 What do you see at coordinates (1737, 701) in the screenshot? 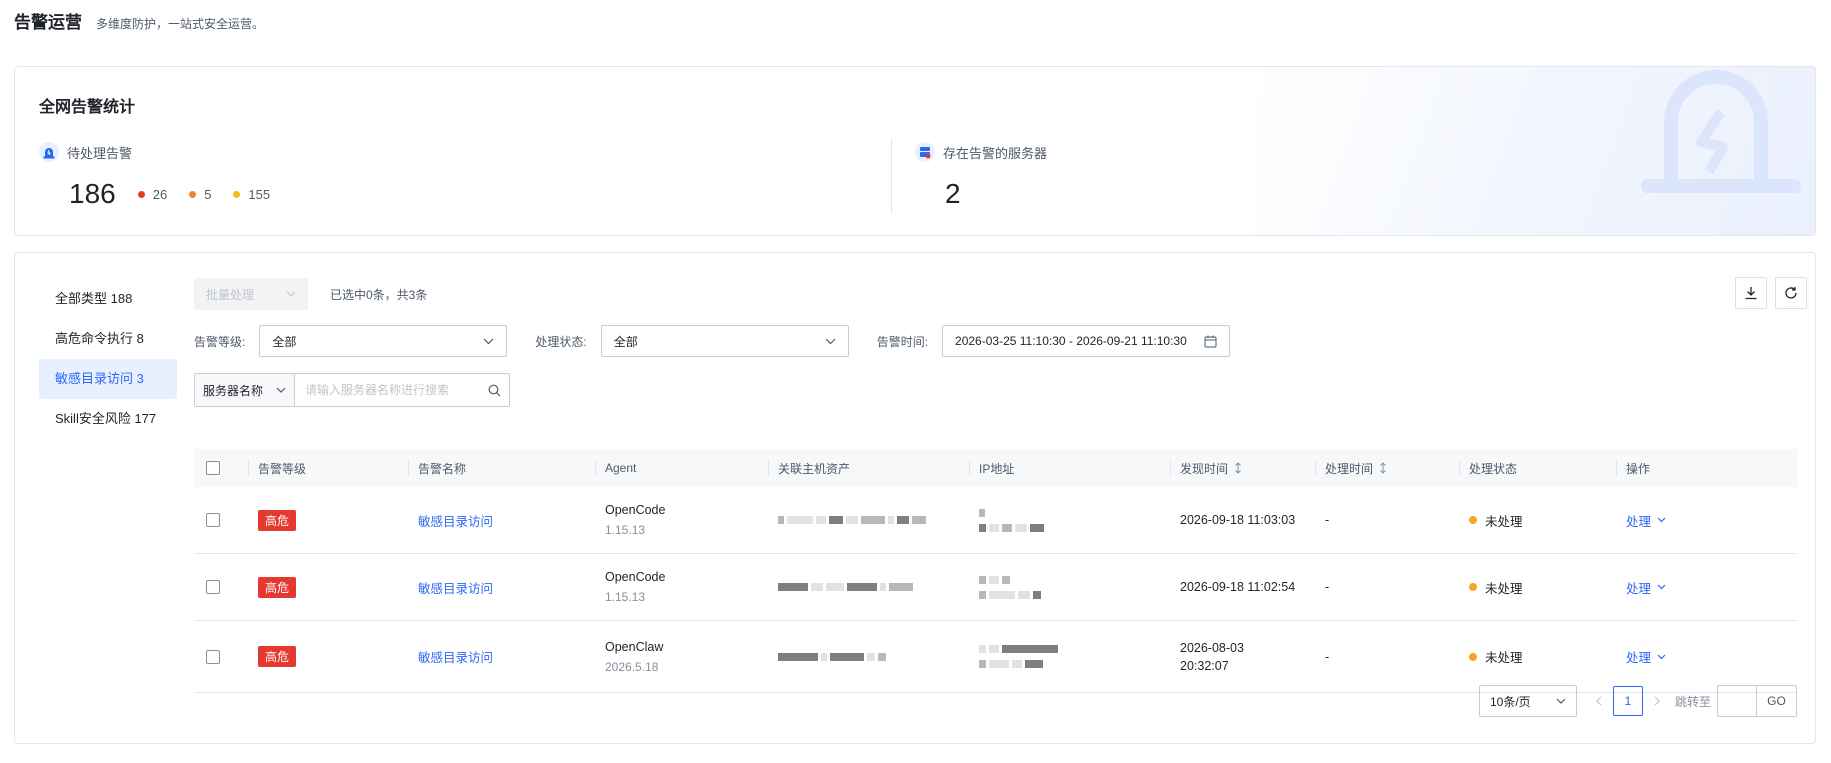
I see `jump-page-input` at bounding box center [1737, 701].